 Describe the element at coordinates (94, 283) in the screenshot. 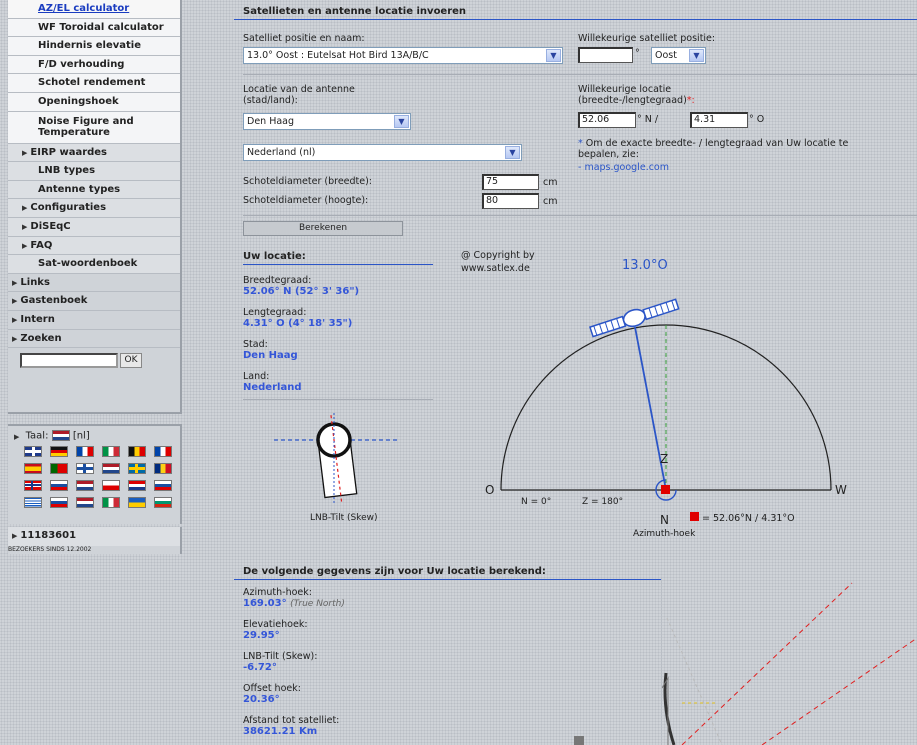

I see `sidebar-item-links: ▶ Links` at that location.